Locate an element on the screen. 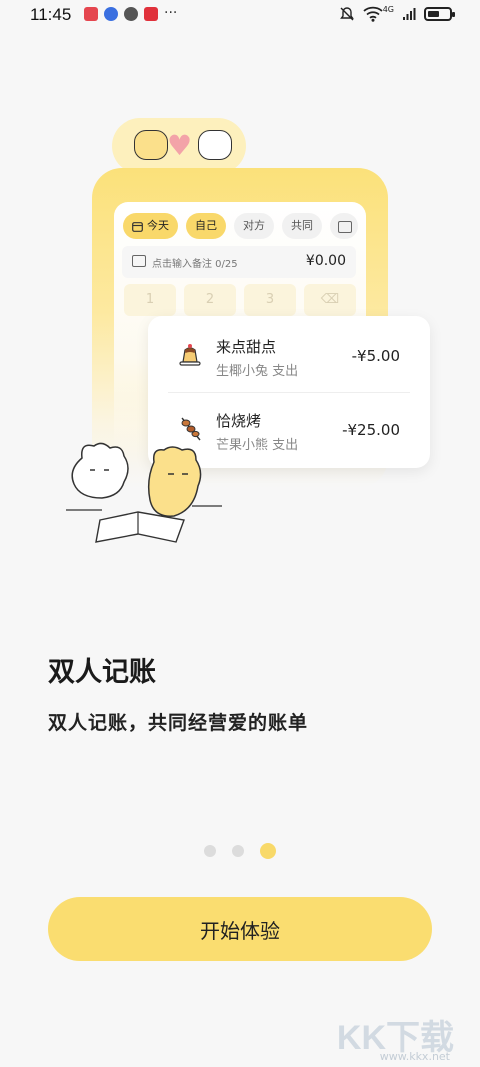  page-subtitle: 双人记账，共同经营爱的账单 is located at coordinates (178, 723).